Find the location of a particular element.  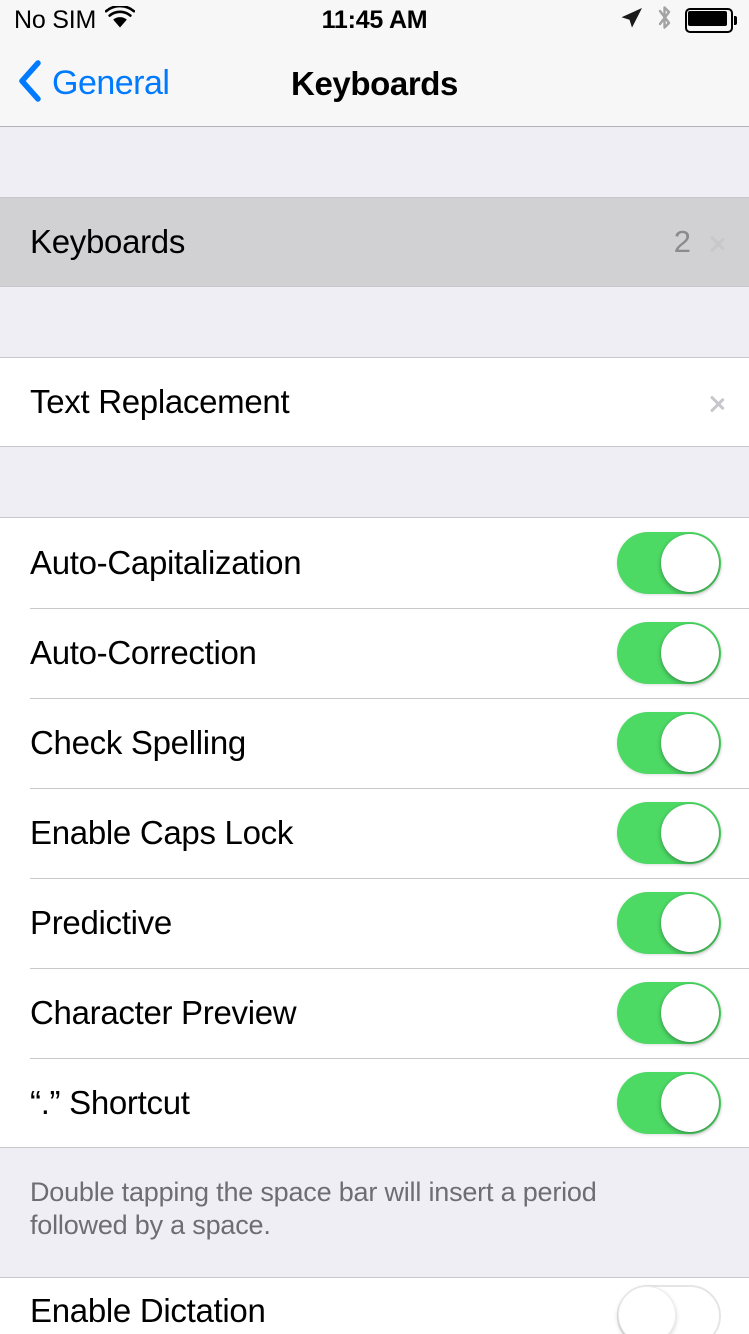

row-character-preview-label: Character Preview is located at coordinates (163, 1012).